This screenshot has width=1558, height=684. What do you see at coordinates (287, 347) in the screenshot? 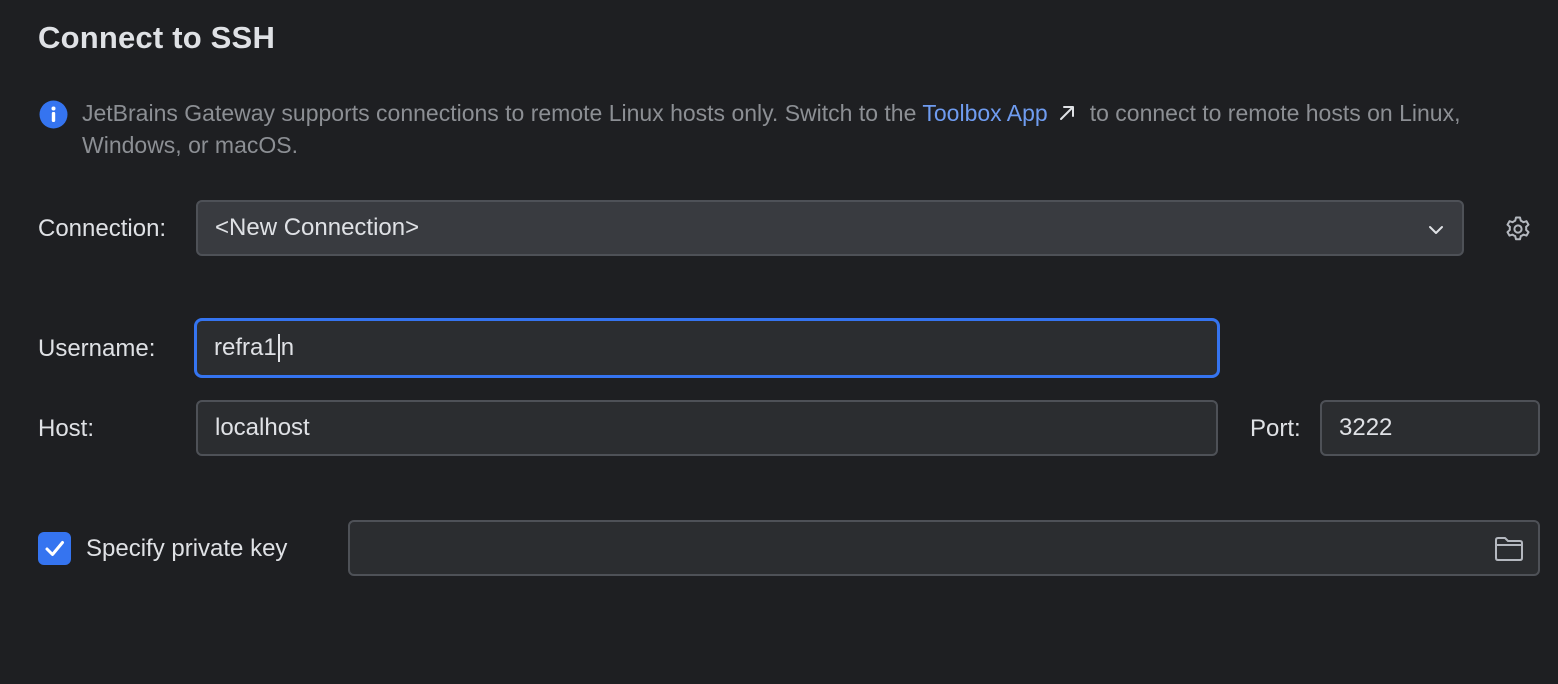
I see `username-value-after-caret: n` at bounding box center [287, 347].